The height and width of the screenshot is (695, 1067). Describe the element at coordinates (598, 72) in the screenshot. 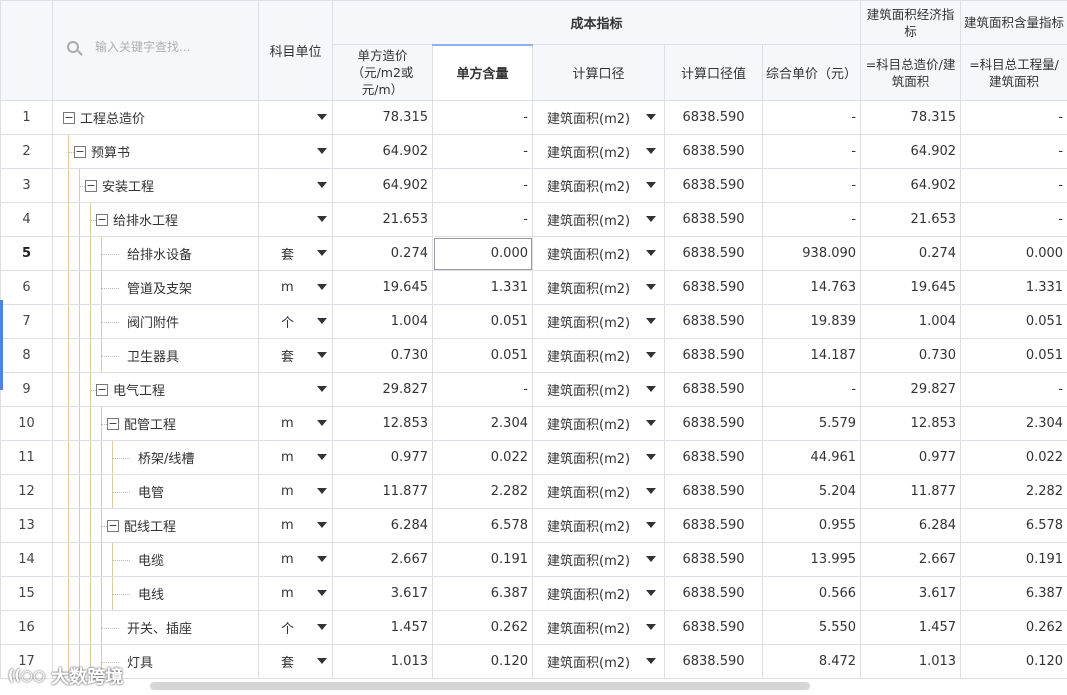

I see `calc-basis-header: 计算口径` at that location.